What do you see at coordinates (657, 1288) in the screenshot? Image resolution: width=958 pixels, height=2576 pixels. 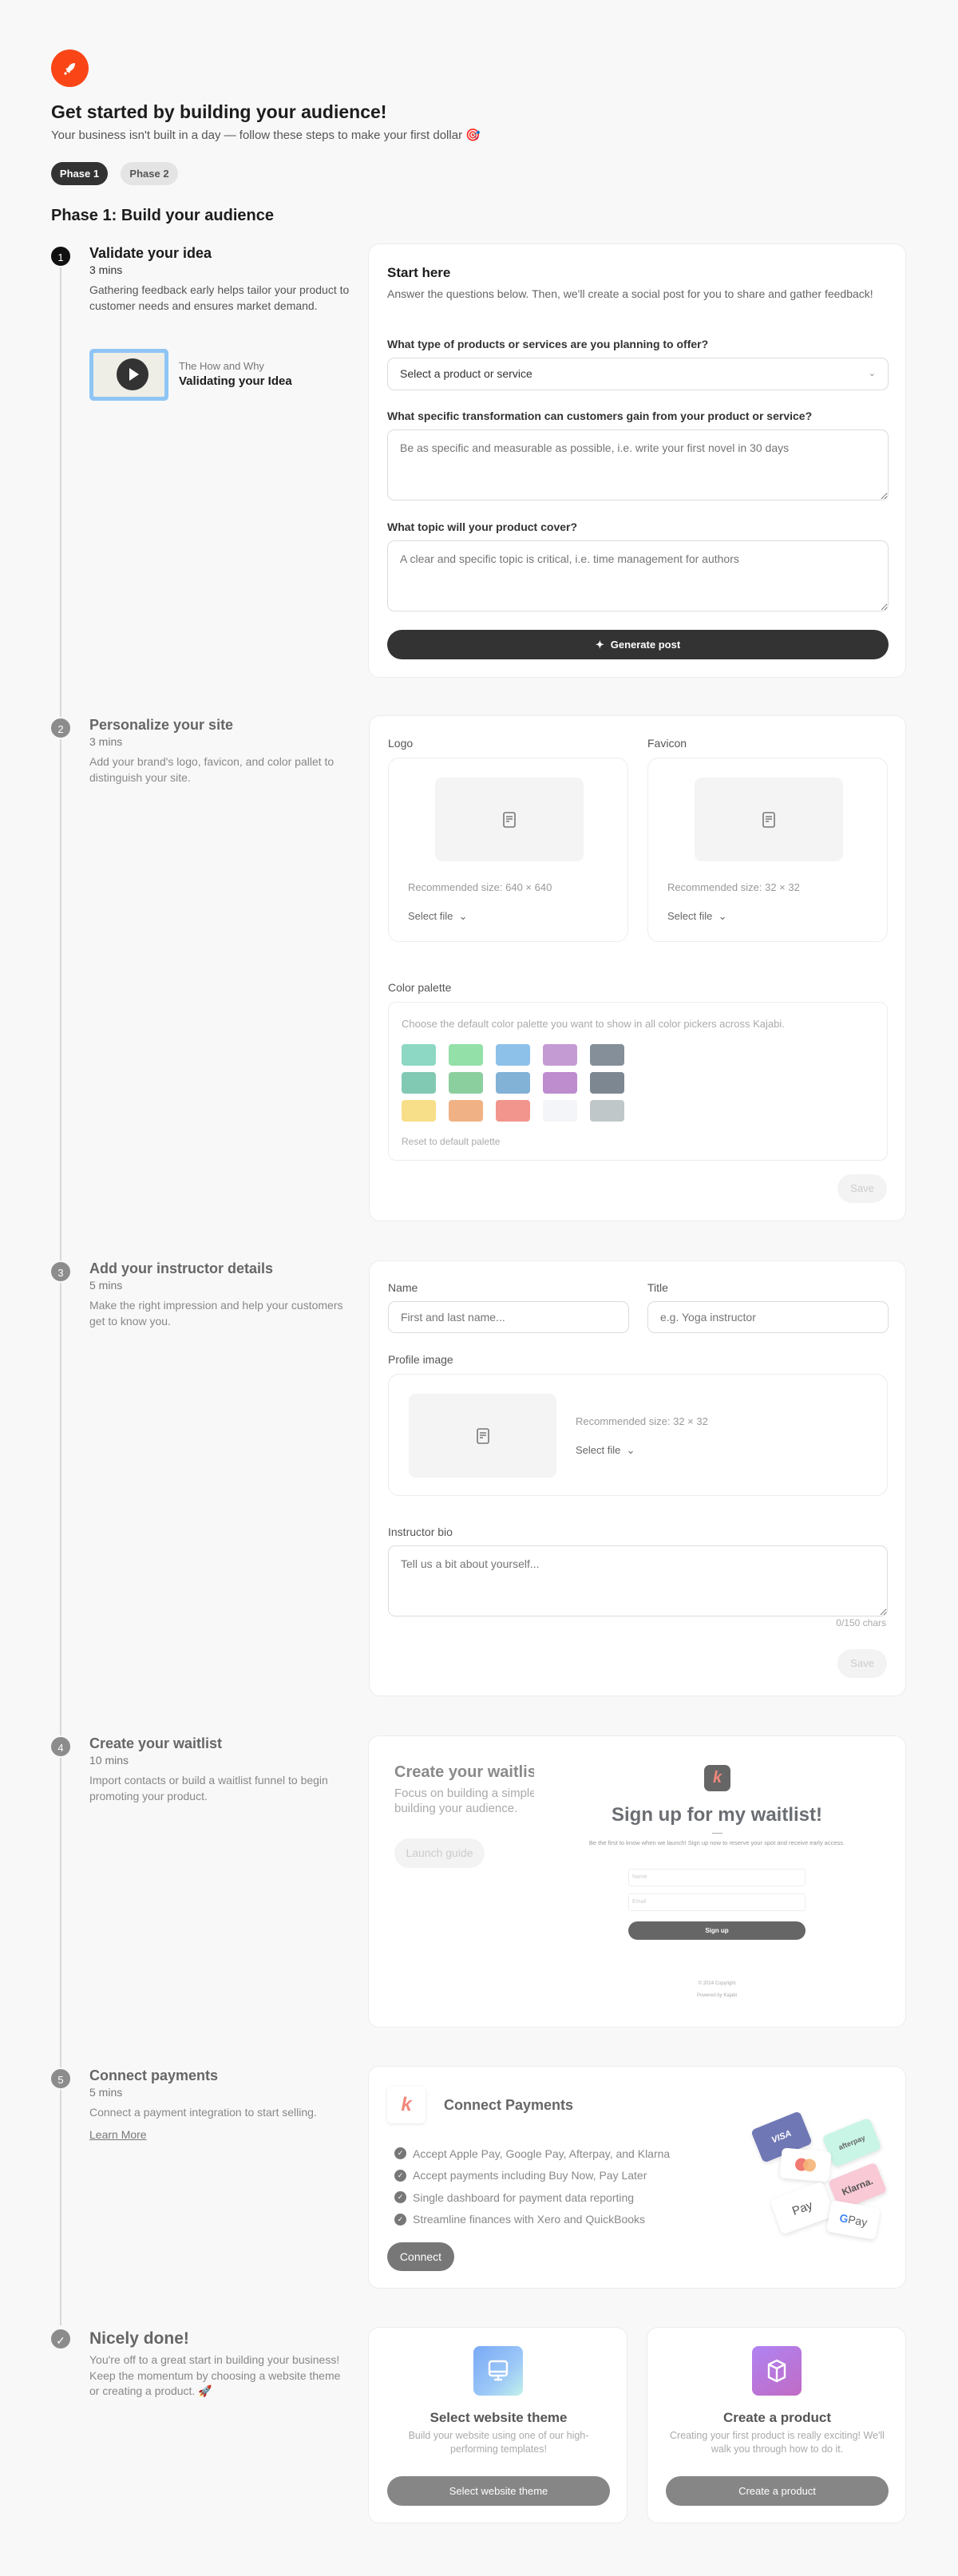 I see `title-label: Title` at bounding box center [657, 1288].